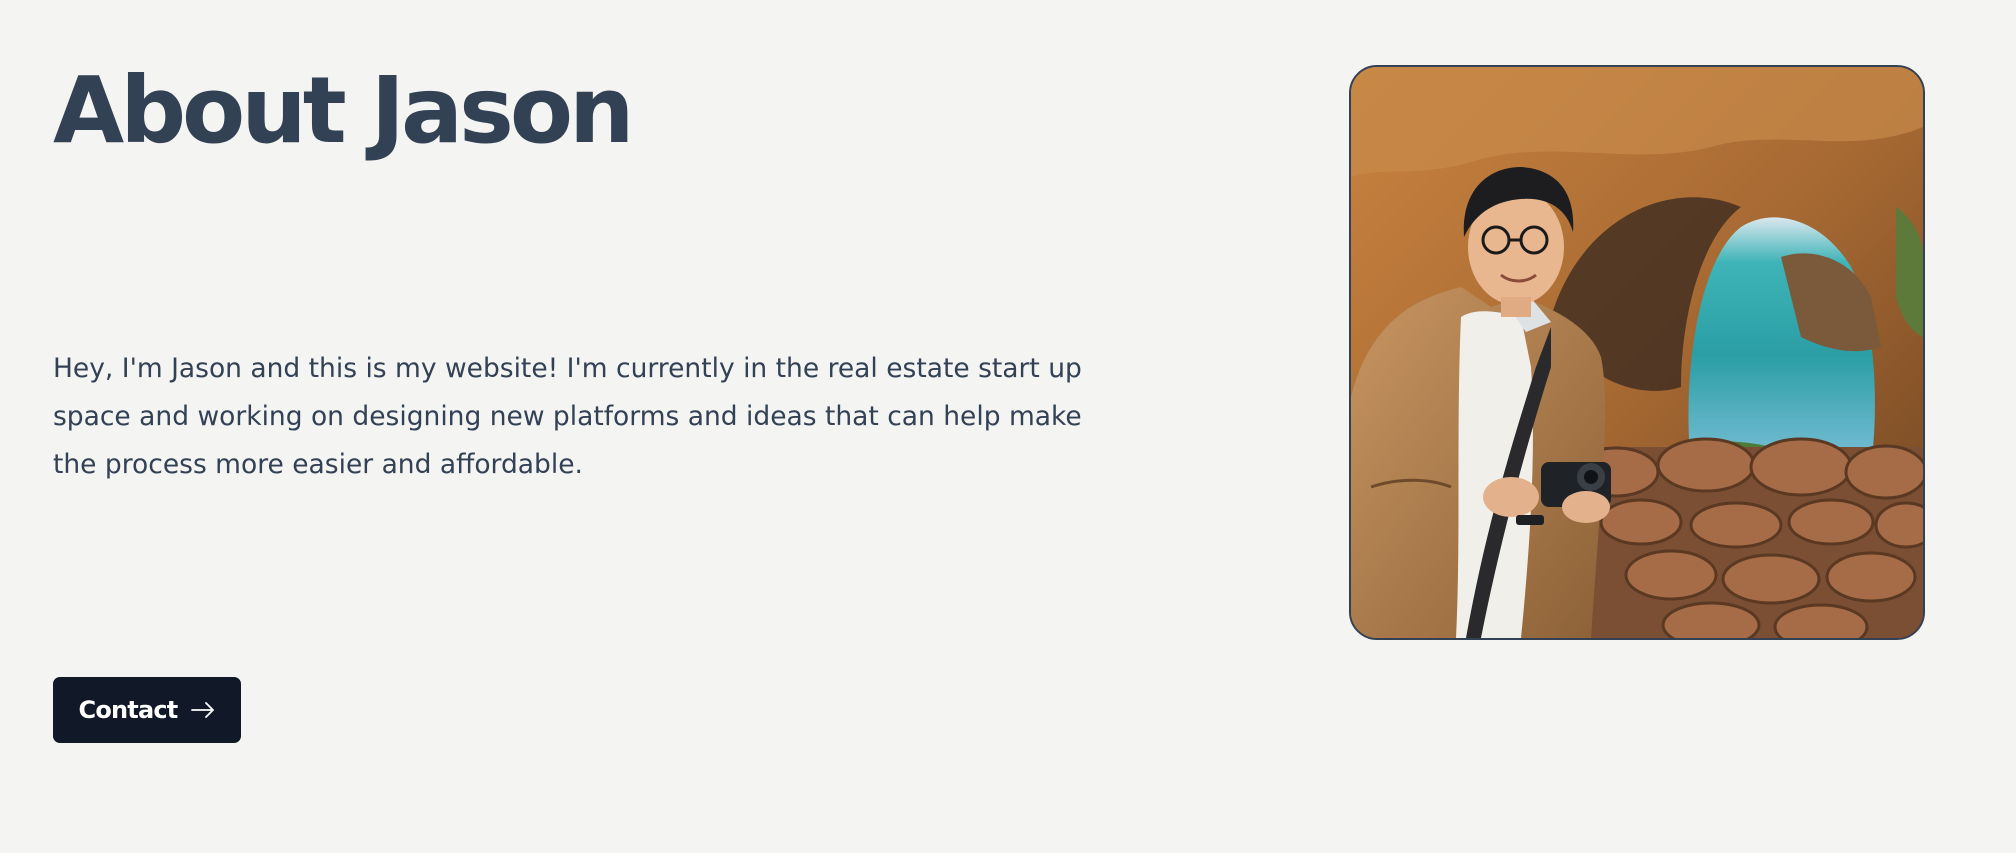  I want to click on arrow-right-icon, so click(203, 710).